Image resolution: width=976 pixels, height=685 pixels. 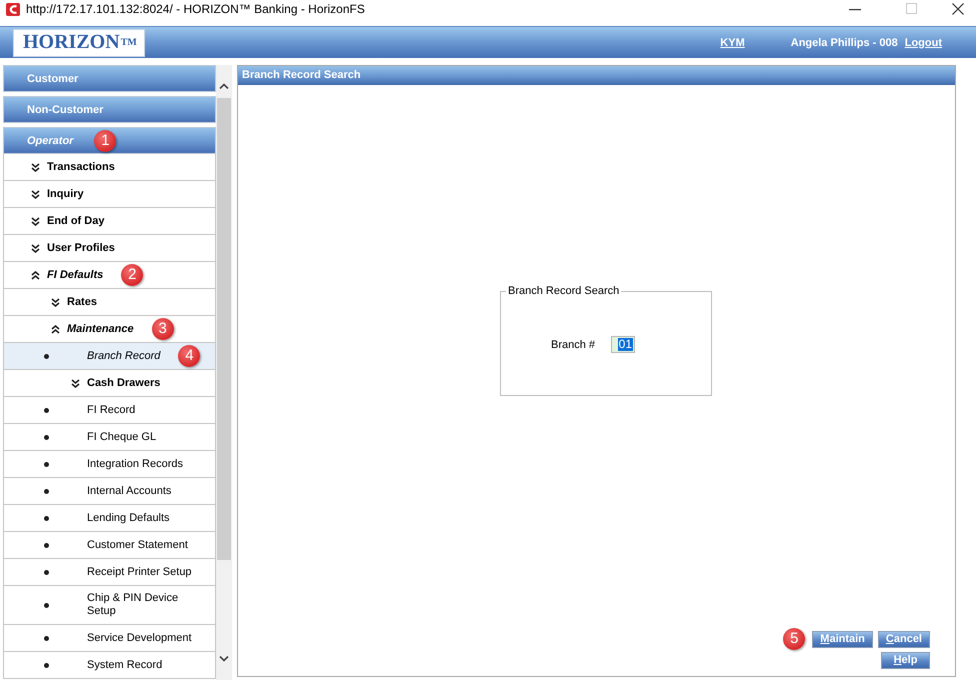 What do you see at coordinates (109, 638) in the screenshot?
I see `menu-item: Service Development` at bounding box center [109, 638].